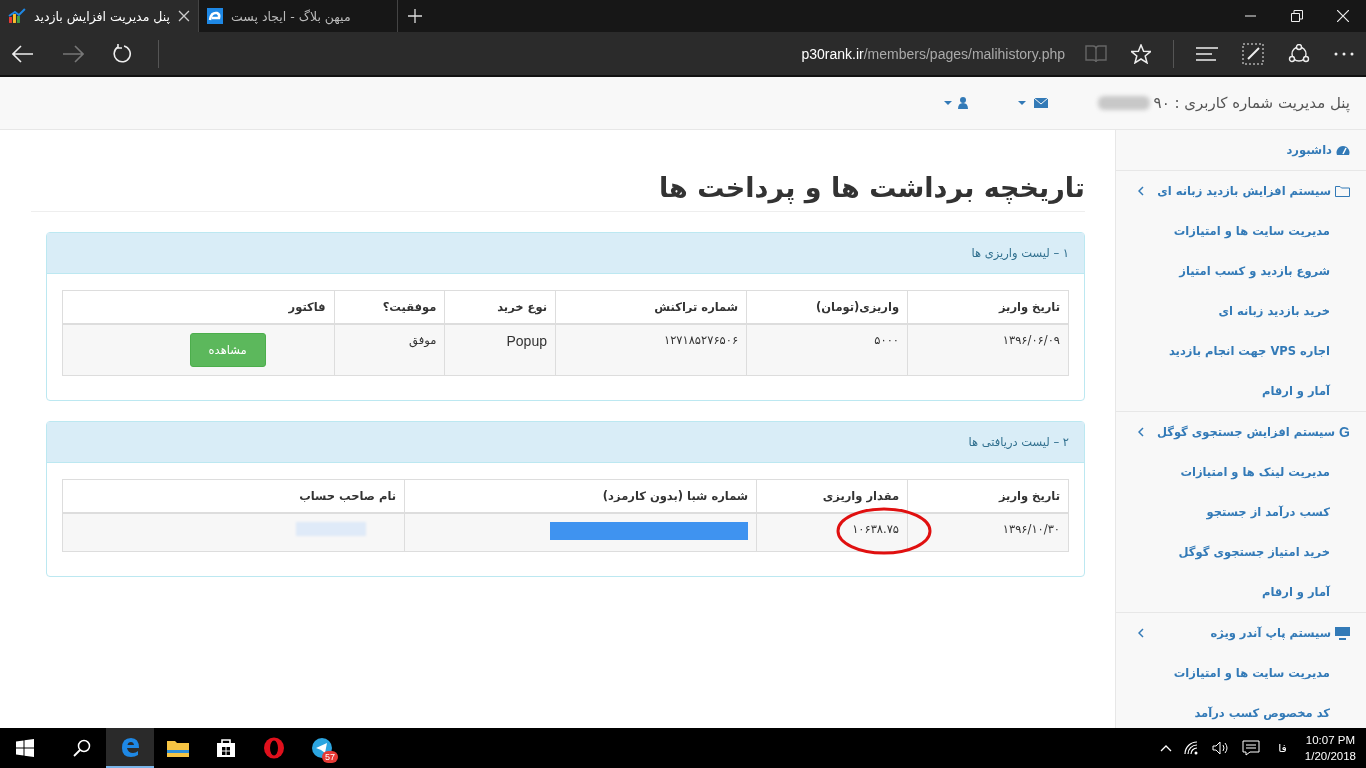 The height and width of the screenshot is (768, 1366). I want to click on taskbar-app, so click(130, 748).